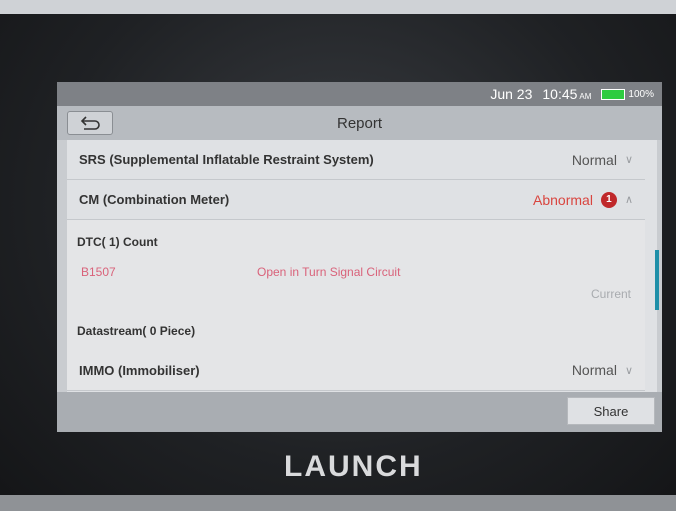  What do you see at coordinates (359, 94) in the screenshot?
I see `status-bar: Jun 23 10:45 AM 100%` at bounding box center [359, 94].